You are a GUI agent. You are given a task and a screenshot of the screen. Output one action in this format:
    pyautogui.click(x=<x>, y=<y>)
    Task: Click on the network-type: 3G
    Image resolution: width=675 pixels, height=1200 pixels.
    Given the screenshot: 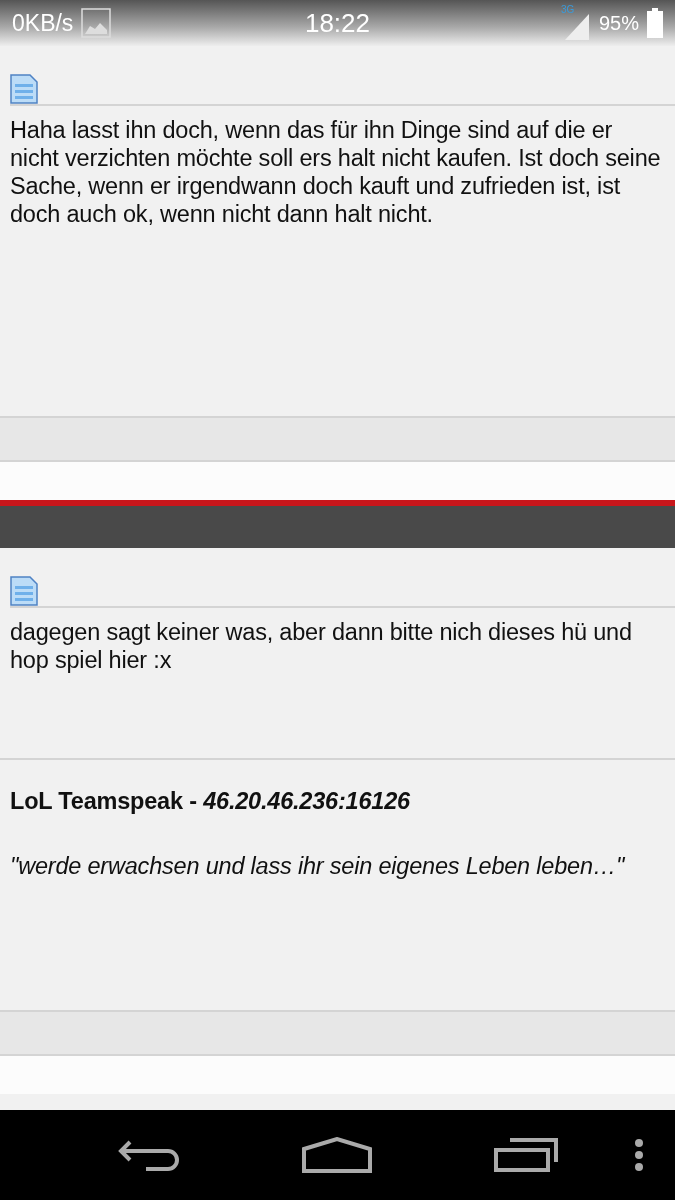 What is the action you would take?
    pyautogui.click(x=567, y=9)
    